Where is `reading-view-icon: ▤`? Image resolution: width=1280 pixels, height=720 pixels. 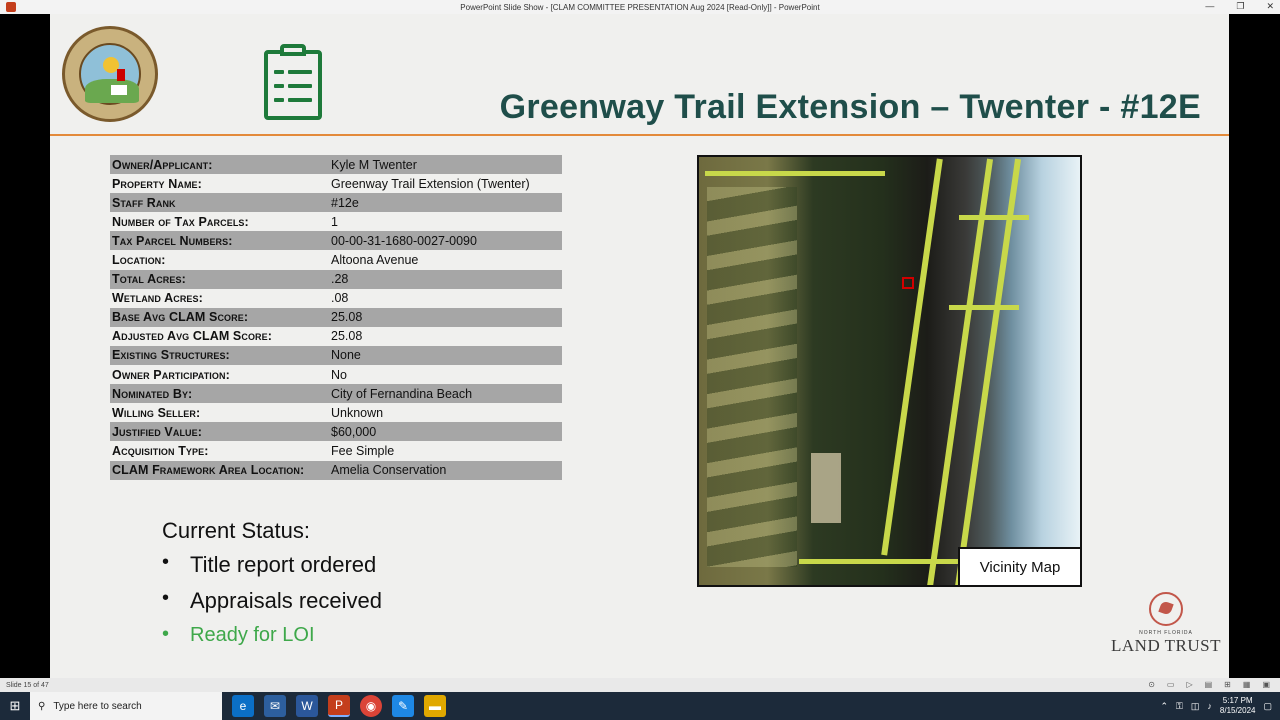
reading-view-icon: ▤ is located at coordinates (1209, 684).